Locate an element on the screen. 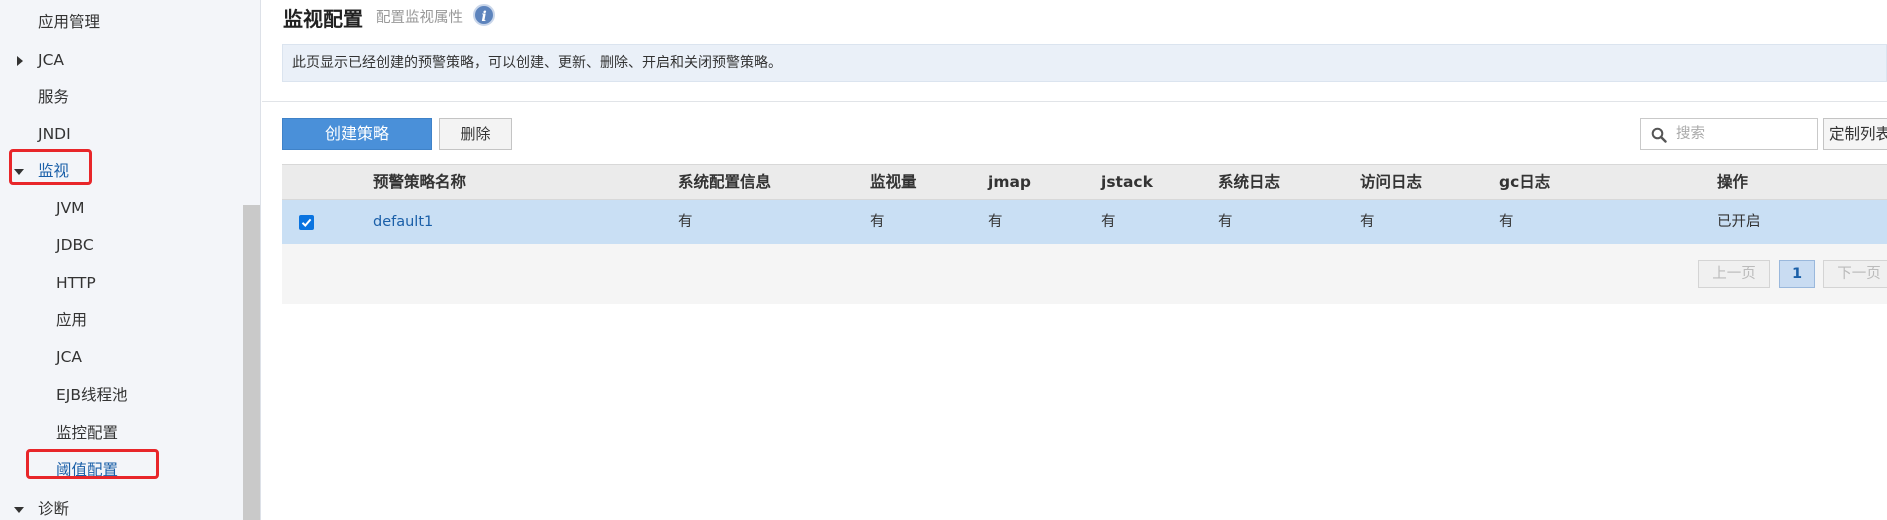 This screenshot has height=520, width=1887. cell-syslog: 有 is located at coordinates (1225, 222).